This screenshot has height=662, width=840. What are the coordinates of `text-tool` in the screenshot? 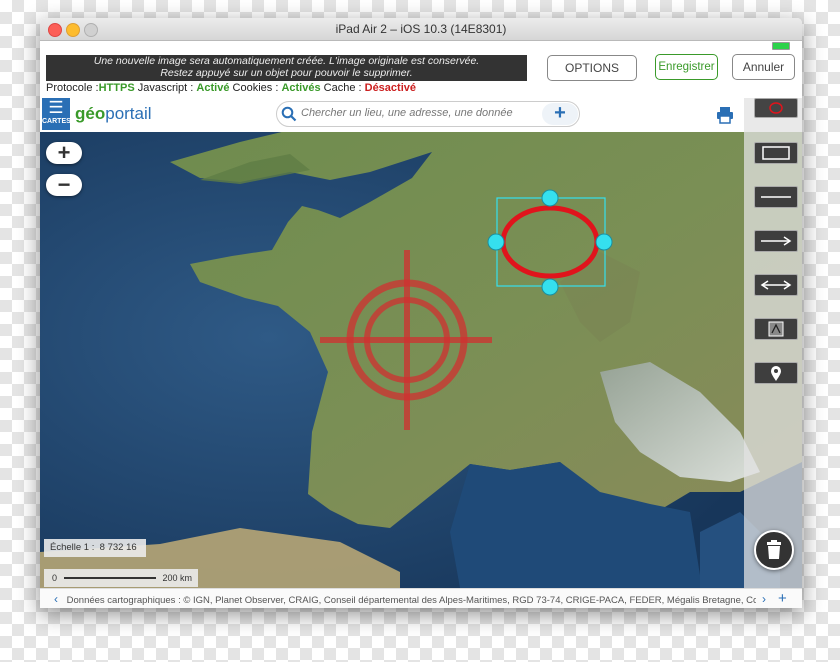 It's located at (776, 329).